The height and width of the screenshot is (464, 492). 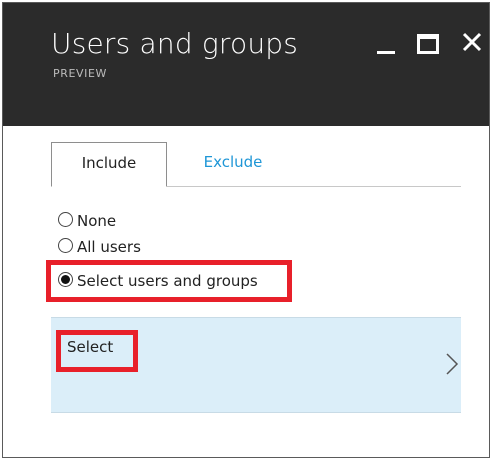 I want to click on blade-subtitle: PREVIEW, so click(x=80, y=73).